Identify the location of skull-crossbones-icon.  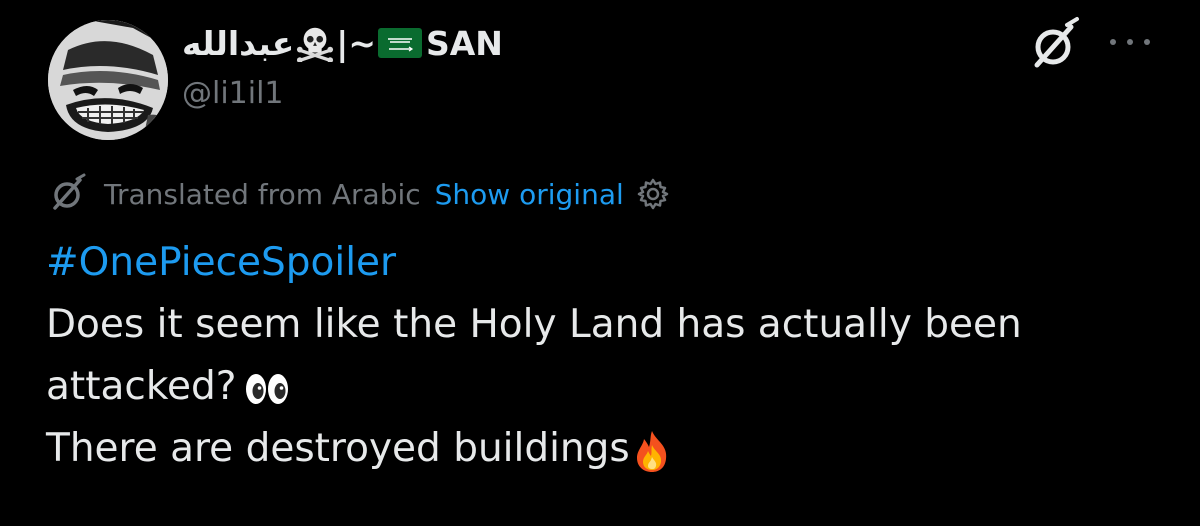
(315, 44).